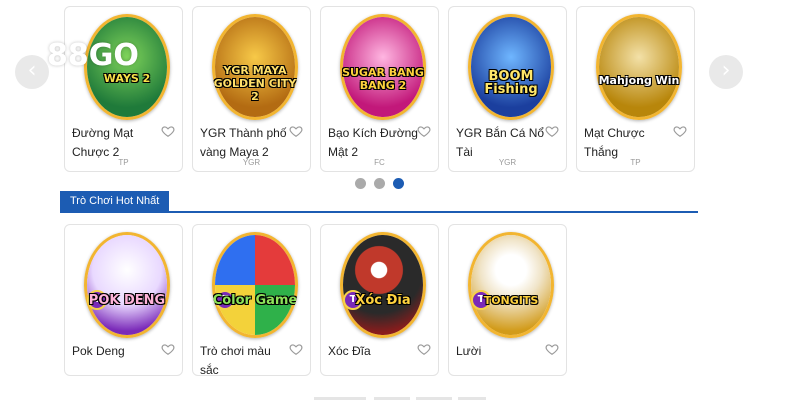 The image size is (800, 400). What do you see at coordinates (469, 351) in the screenshot?
I see `game-name: Lười` at bounding box center [469, 351].